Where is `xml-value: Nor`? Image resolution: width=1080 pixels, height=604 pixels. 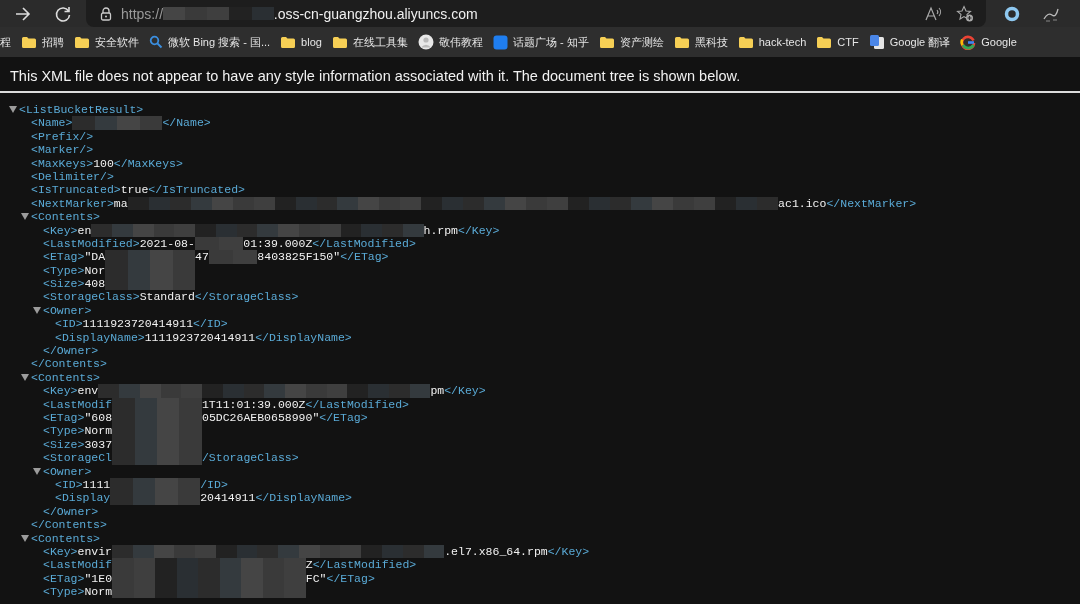 xml-value: Nor is located at coordinates (95, 270).